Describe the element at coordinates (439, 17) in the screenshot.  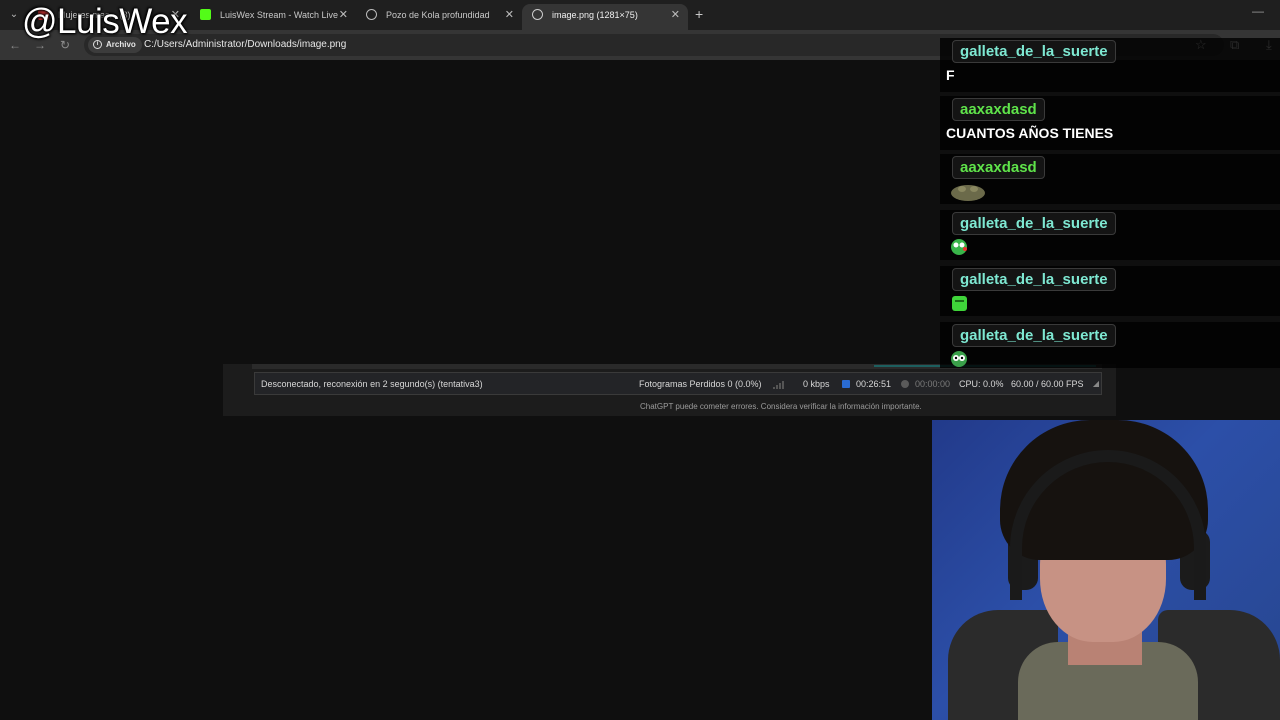
I see `browser-tab-pozo: Pozo de Kola profundidad ✕` at that location.